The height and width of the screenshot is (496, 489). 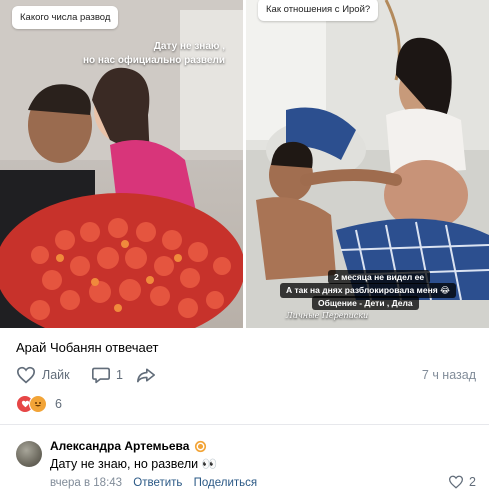 What do you see at coordinates (154, 60) in the screenshot?
I see `overlay-line-2: но нас официально развели` at bounding box center [154, 60].